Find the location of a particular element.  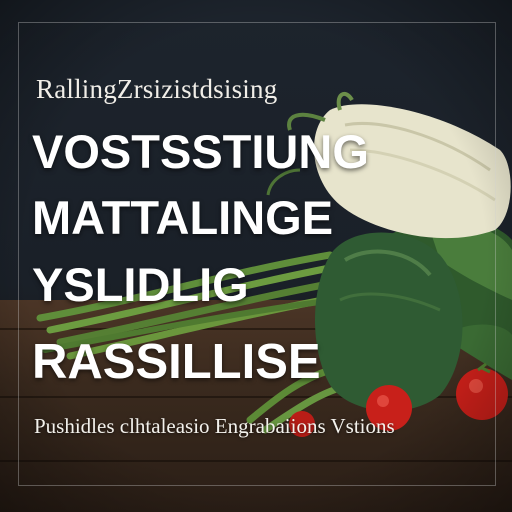

headline-line-2: MATTALINGE is located at coordinates (183, 217).